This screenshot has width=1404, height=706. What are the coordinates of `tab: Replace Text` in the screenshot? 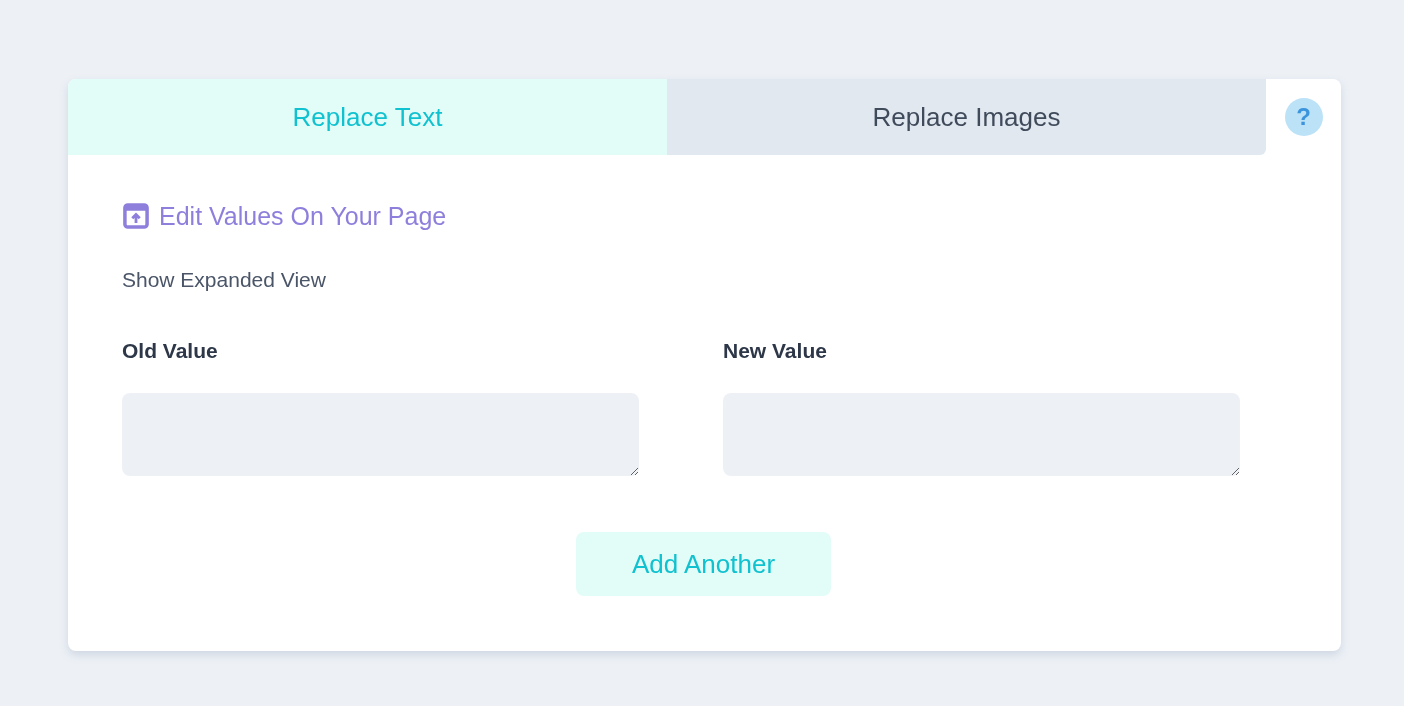 It's located at (367, 117).